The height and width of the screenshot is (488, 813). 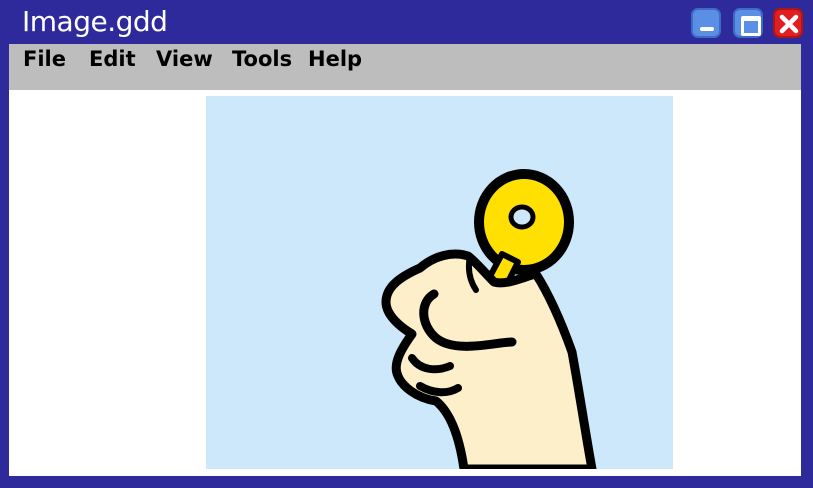 I want to click on maximize-button, so click(x=748, y=23).